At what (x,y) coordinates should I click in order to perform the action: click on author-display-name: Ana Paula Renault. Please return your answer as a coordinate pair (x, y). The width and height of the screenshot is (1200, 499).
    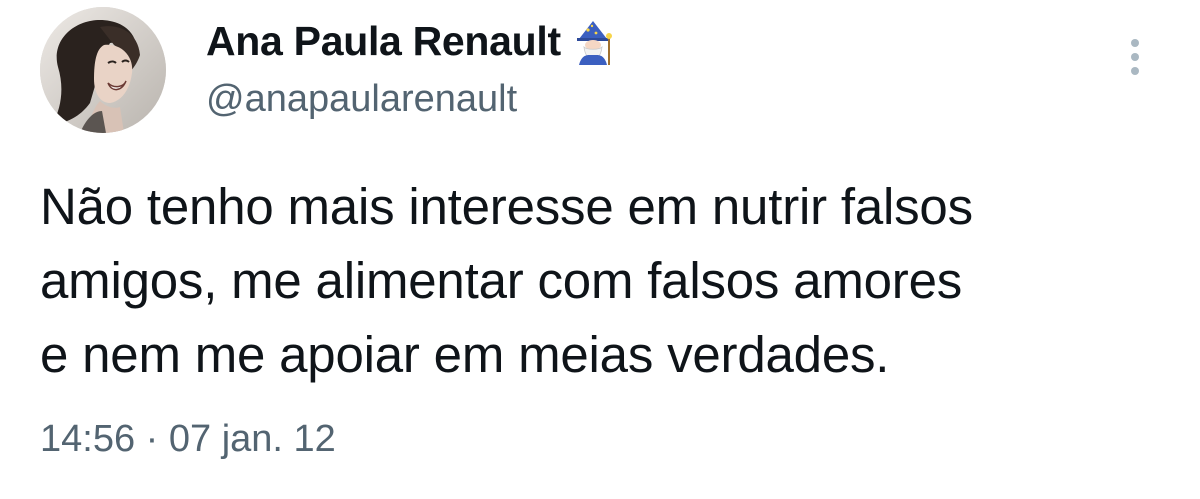
    Looking at the image, I should click on (411, 41).